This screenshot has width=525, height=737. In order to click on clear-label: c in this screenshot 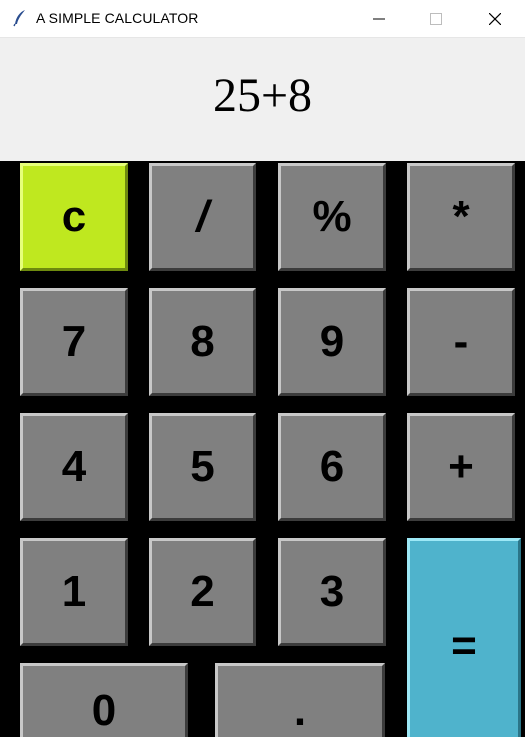, I will do `click(74, 216)`.